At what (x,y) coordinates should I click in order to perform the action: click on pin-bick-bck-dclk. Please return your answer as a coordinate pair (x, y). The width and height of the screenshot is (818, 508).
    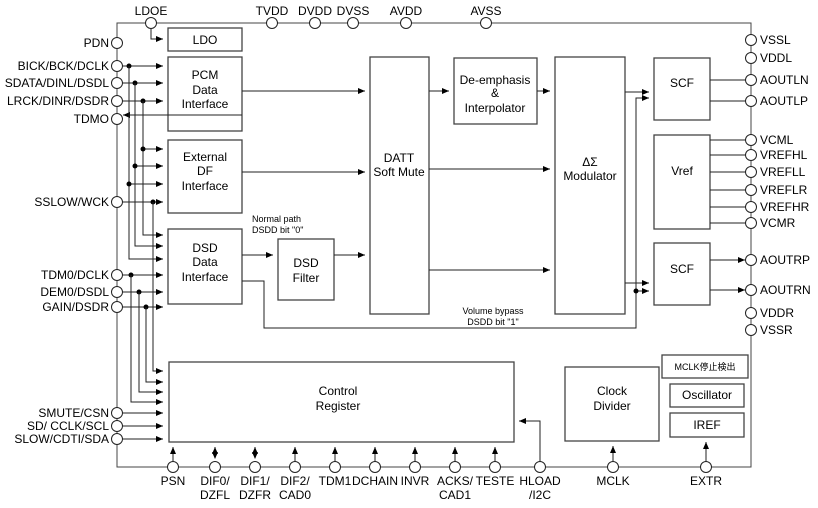
    Looking at the image, I should click on (117, 66).